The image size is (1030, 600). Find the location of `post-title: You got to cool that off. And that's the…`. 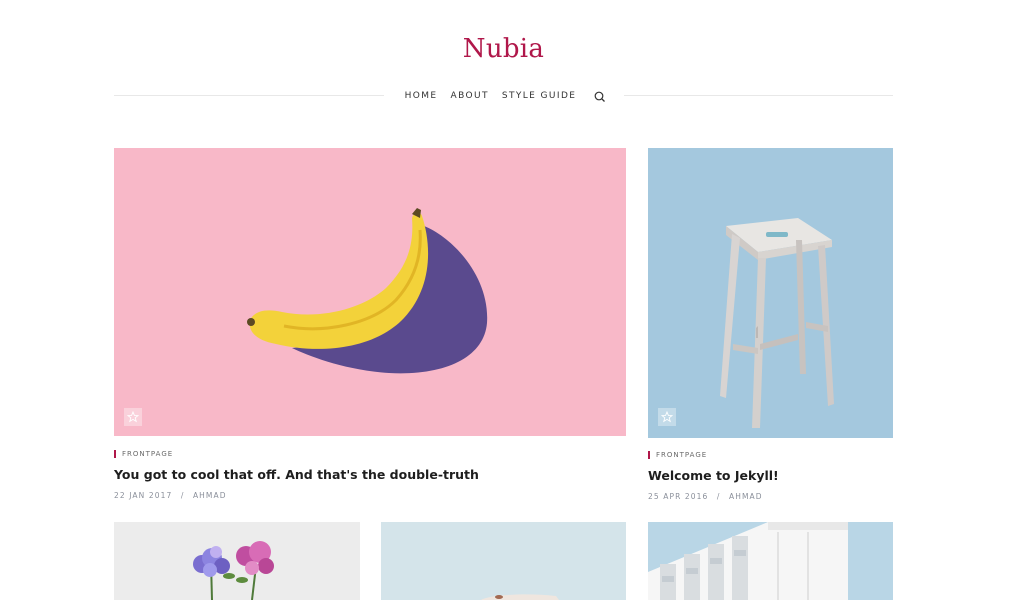

post-title: You got to cool that off. And that's the… is located at coordinates (296, 474).